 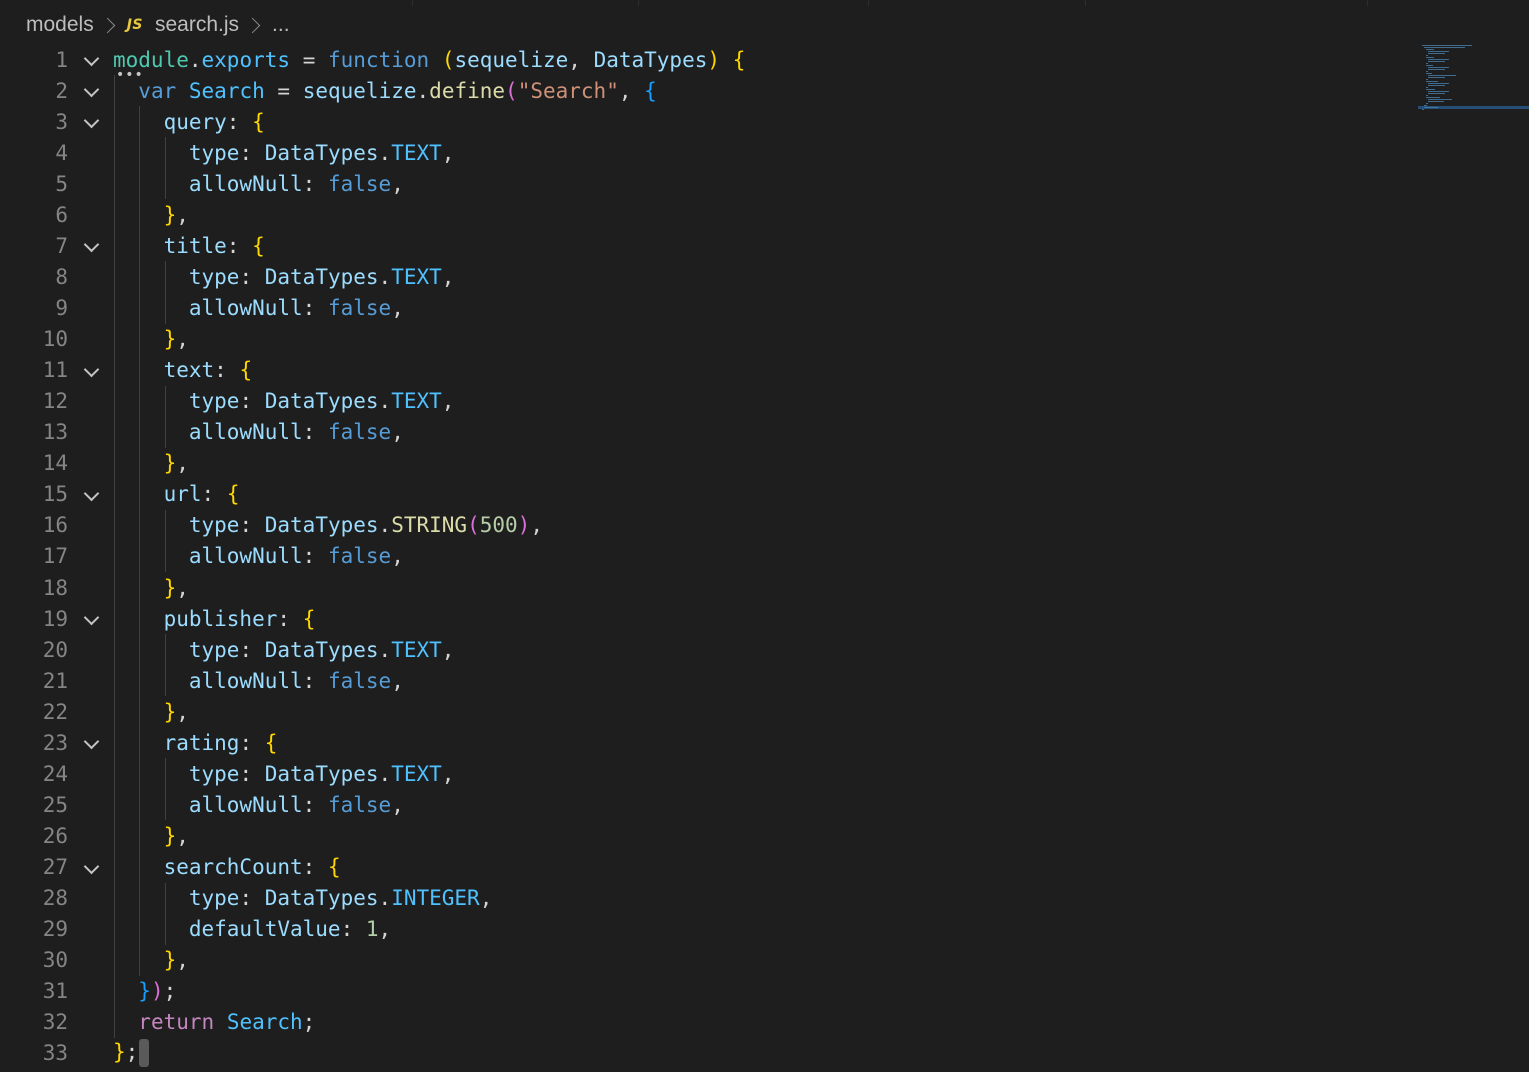 What do you see at coordinates (705, 556) in the screenshot?
I see `code-line: 17 allowNull: false,` at bounding box center [705, 556].